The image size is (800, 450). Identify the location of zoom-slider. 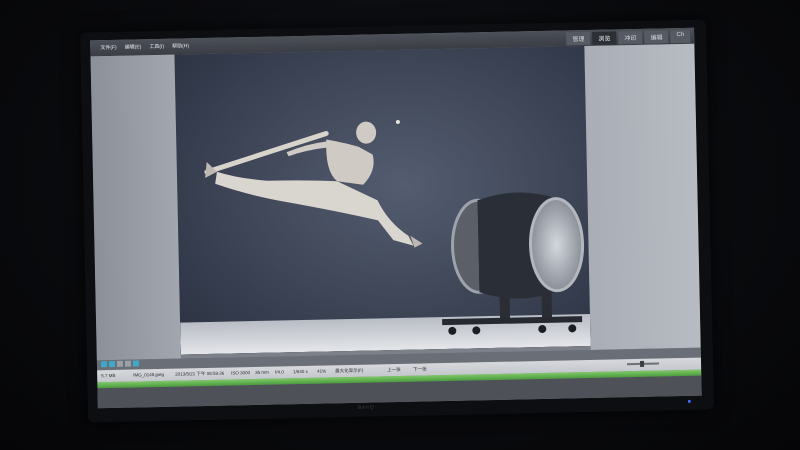
(643, 363).